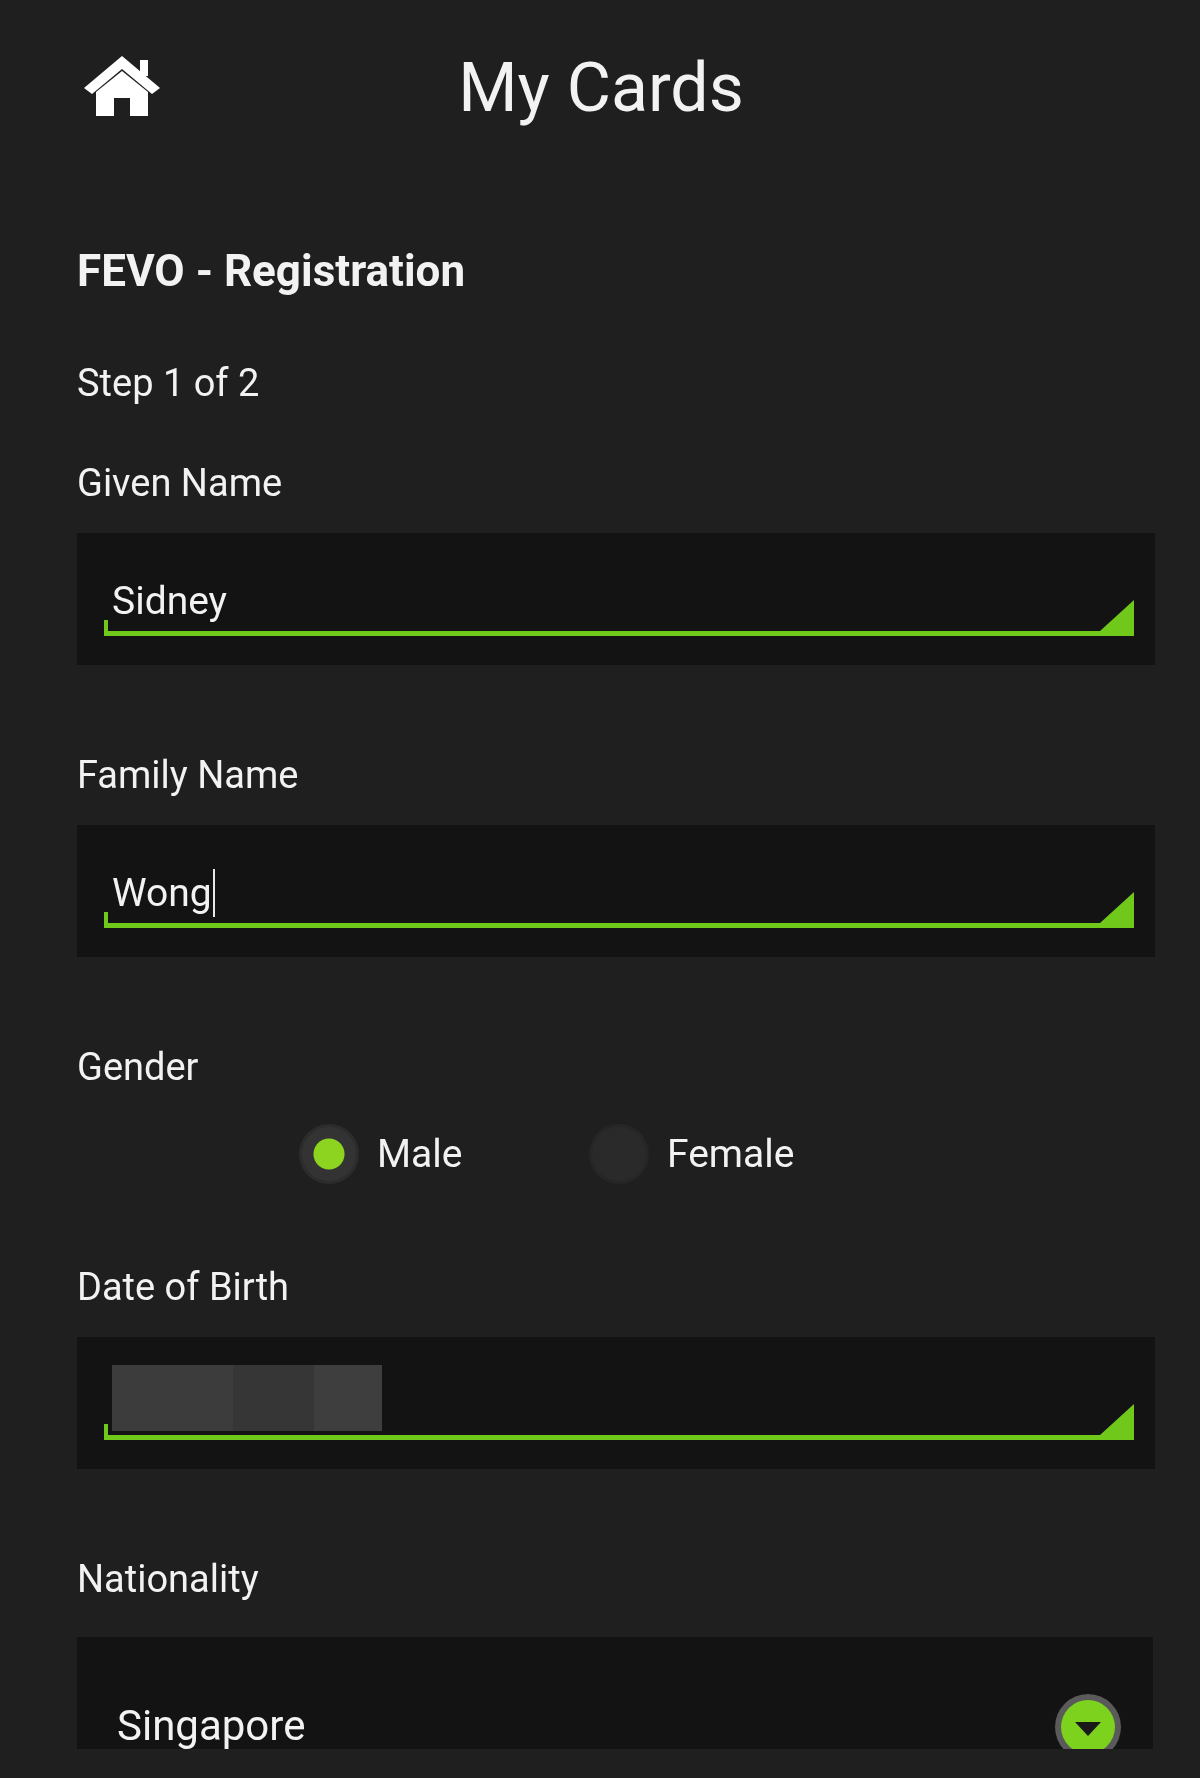 This screenshot has width=1200, height=1778. I want to click on field-label: Nationality, so click(168, 1579).